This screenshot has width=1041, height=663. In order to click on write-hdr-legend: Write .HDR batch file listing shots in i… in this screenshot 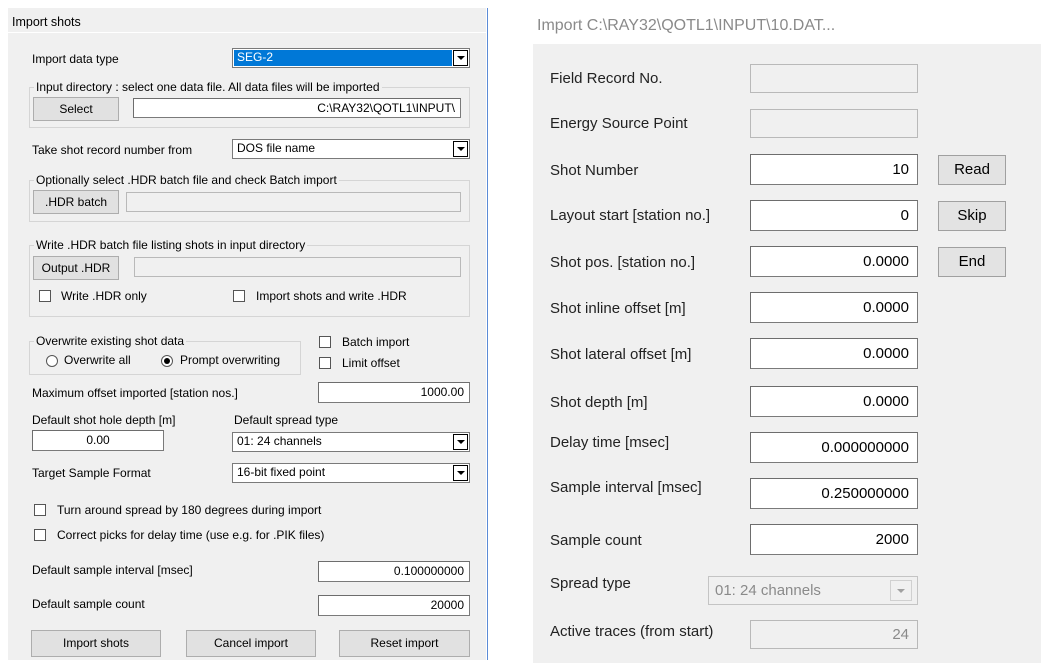, I will do `click(171, 245)`.